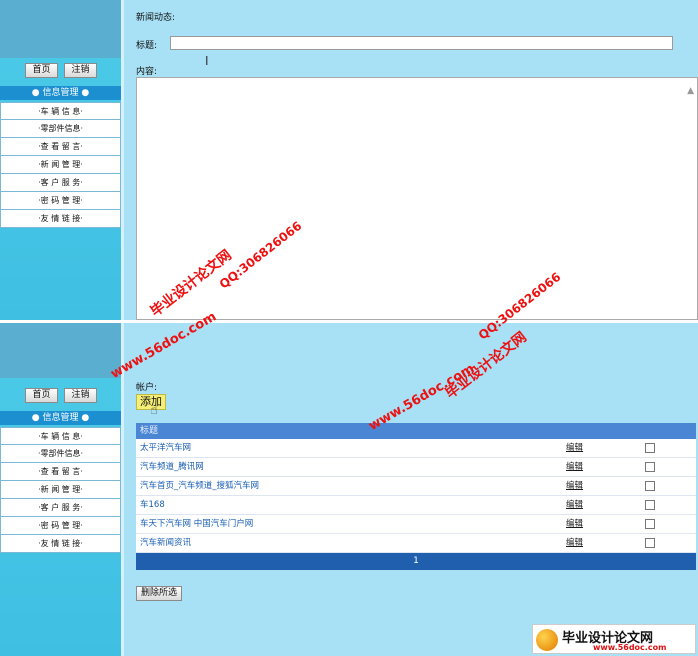 The width and height of the screenshot is (698, 656). Describe the element at coordinates (416, 431) in the screenshot. I see `table-header: 标题` at that location.